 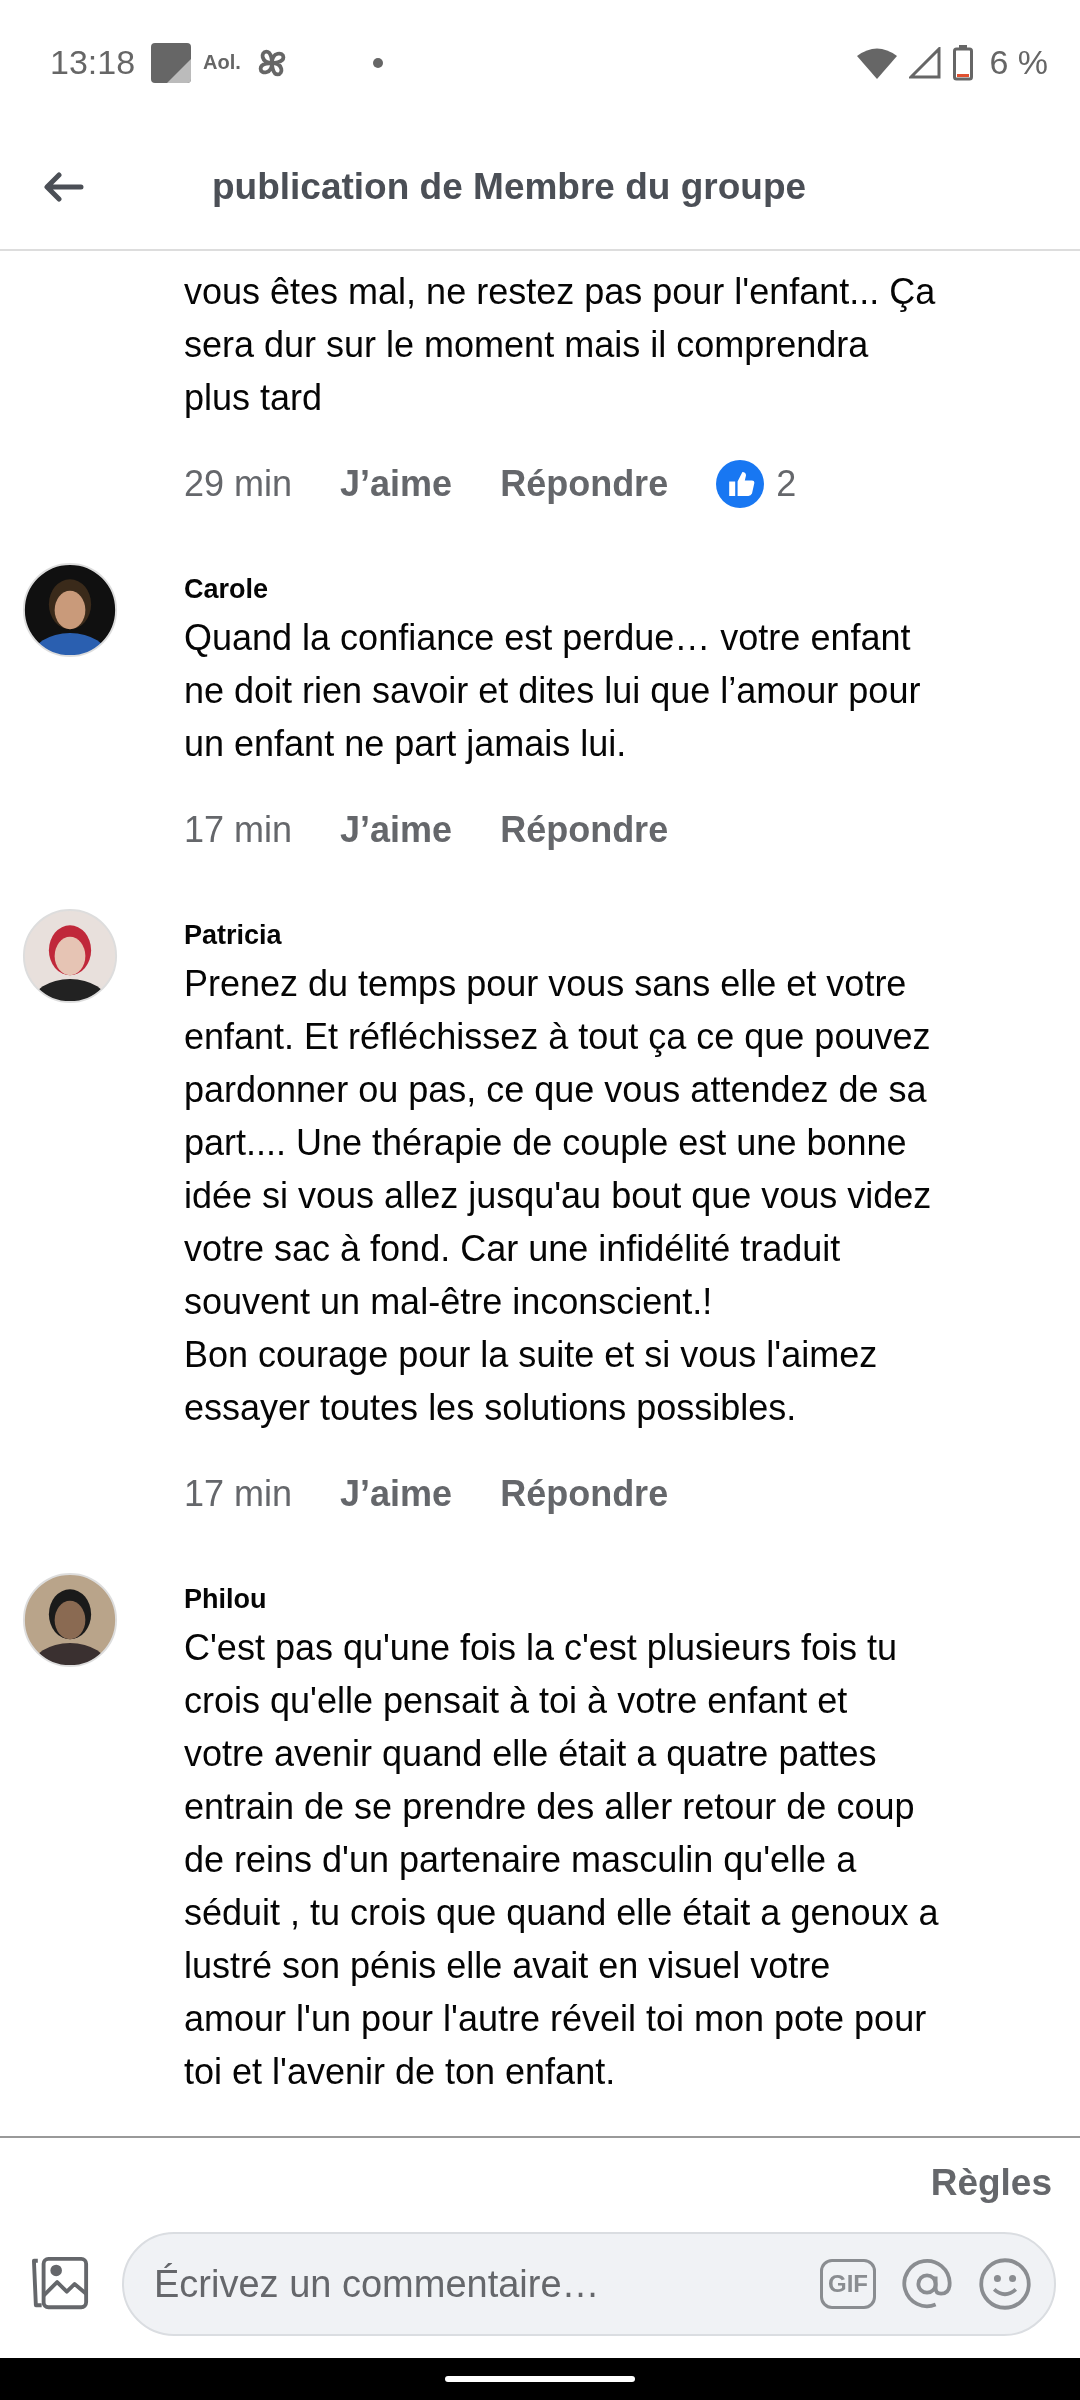 I want to click on comment-text: Prenez du temps pour vous sans elle et votre enfant. Et réfléchissez à tout ça ce que pouvez pardonner ou pas, ce que vous attendez de sa part.... Une thérapie de couple est une bonne idée si vous allez jusqu'au bout que vous videz votre sac à fond. Car une infidélité traduit souvent un mal-être inconscient.! Bon courage pour la suite et si vous l'aimez essayer toutes les solutions possibles., so click(x=558, y=1196).